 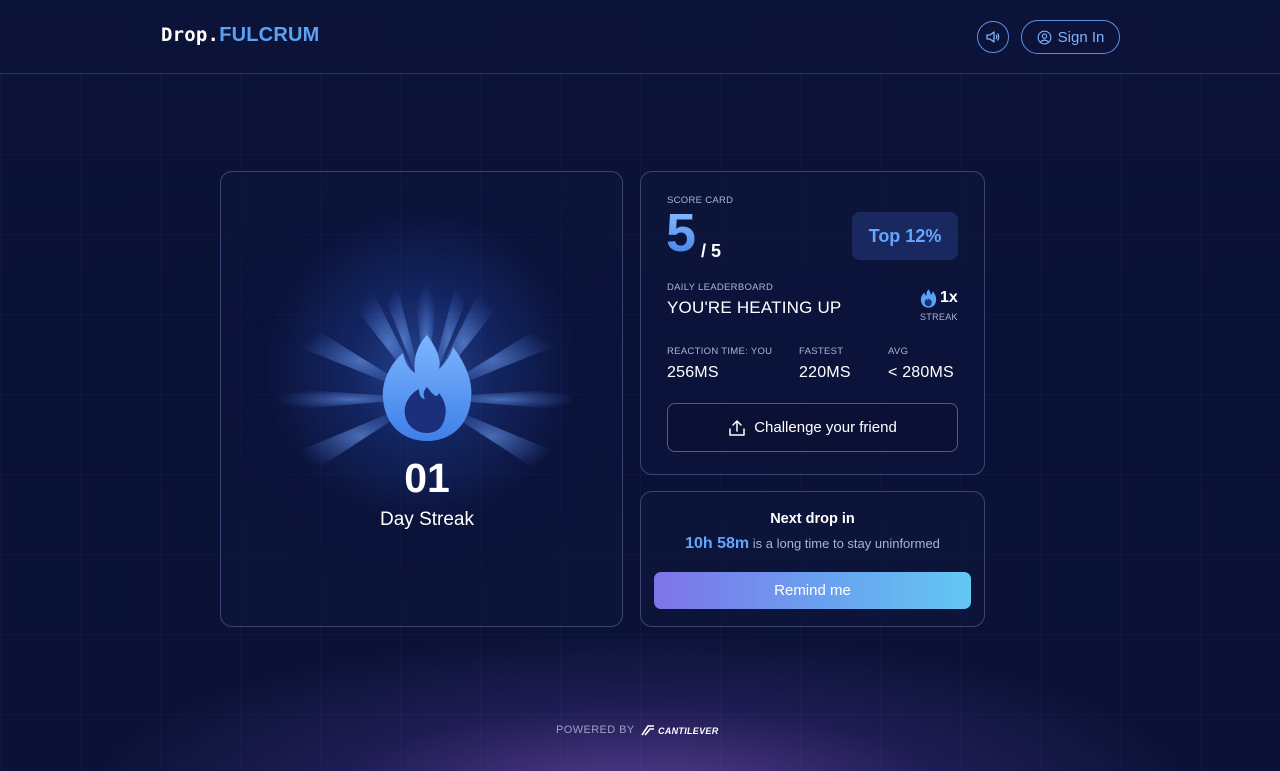 What do you see at coordinates (898, 351) in the screenshot?
I see `stat-label-avg: AVG` at bounding box center [898, 351].